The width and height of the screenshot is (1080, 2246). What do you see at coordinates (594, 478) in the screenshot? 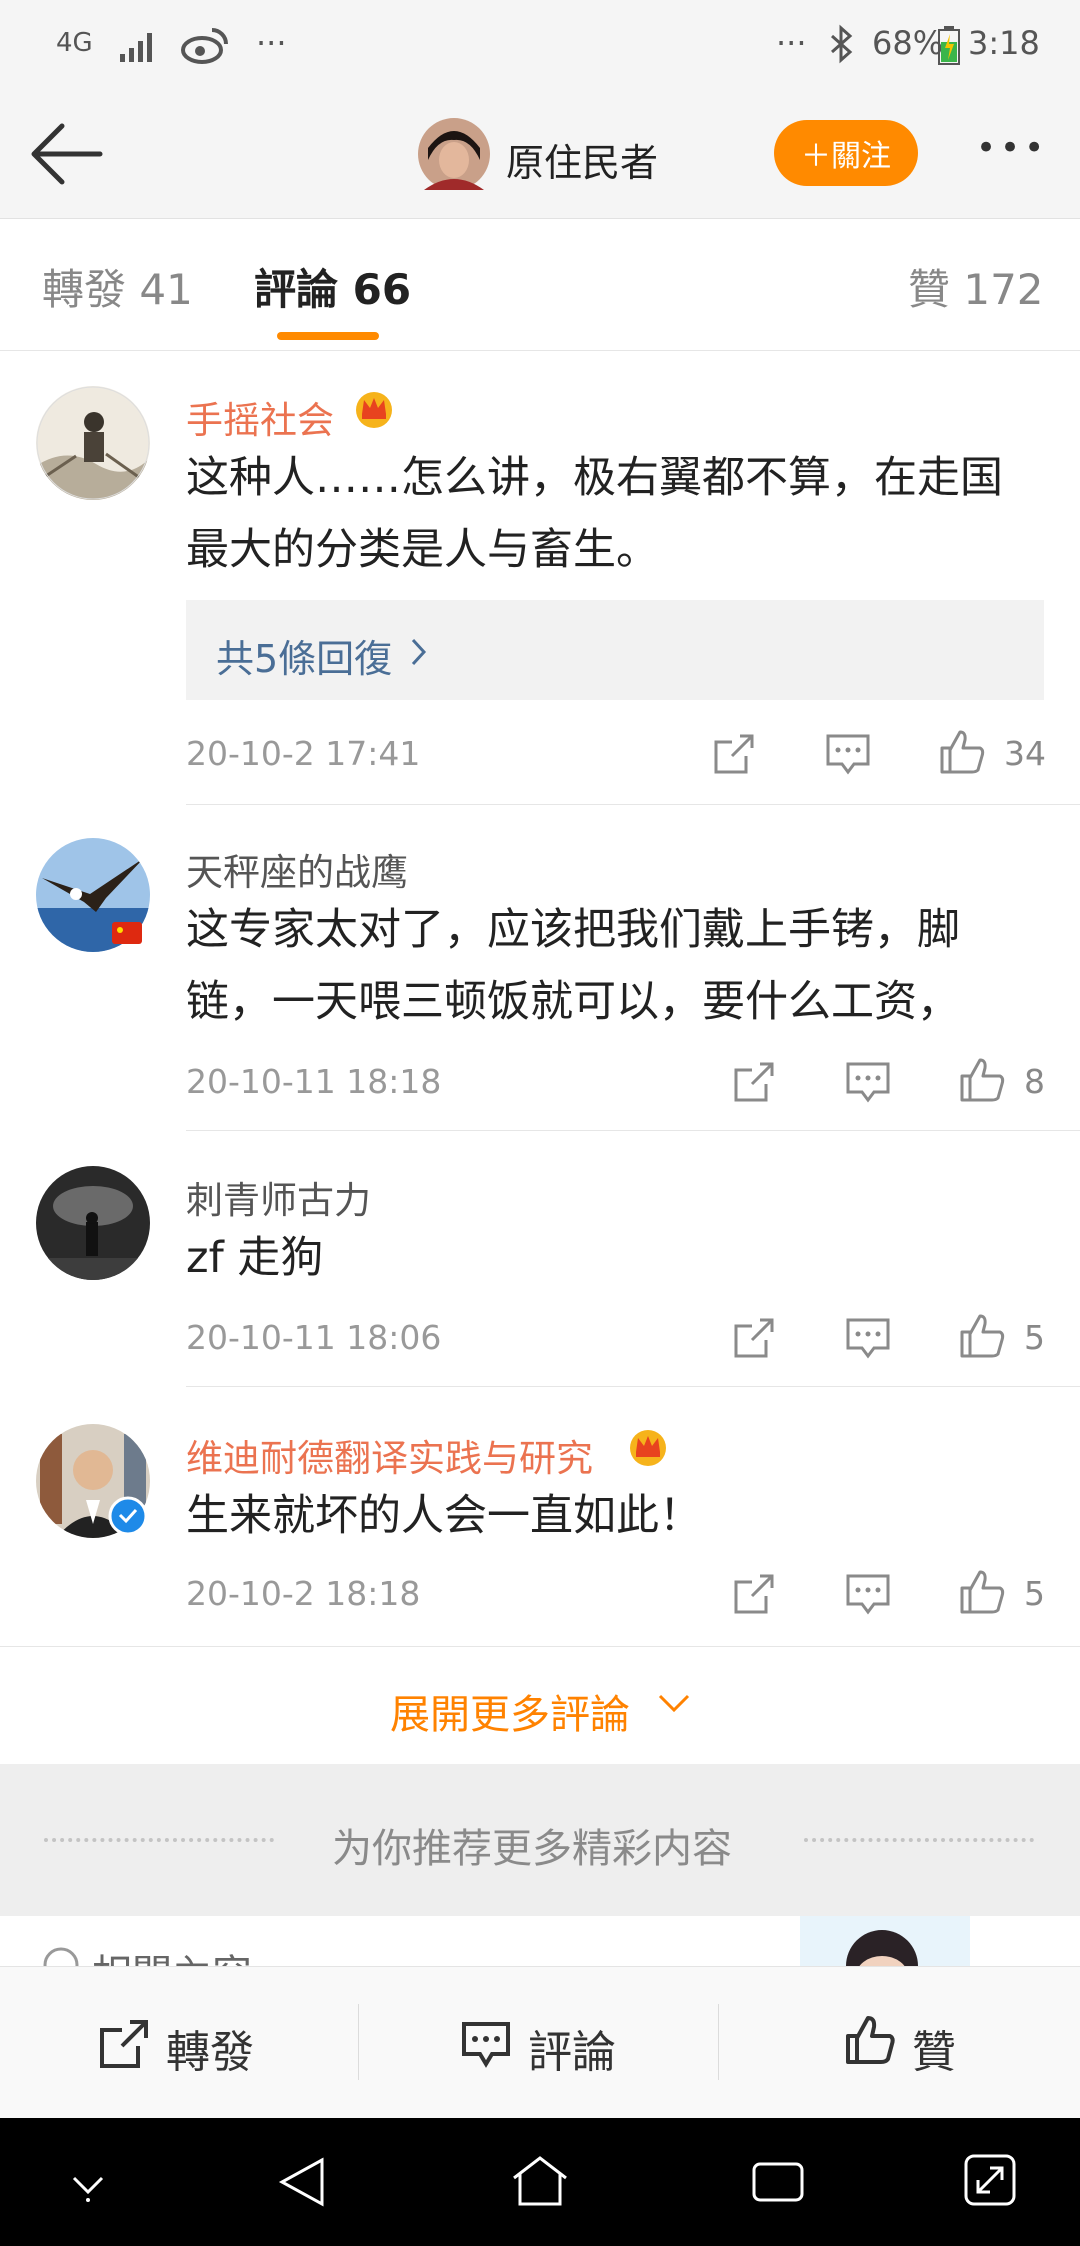
I see `comment-text-line: 这种人……怎么讲，极右翼都不算，在走国` at bounding box center [594, 478].